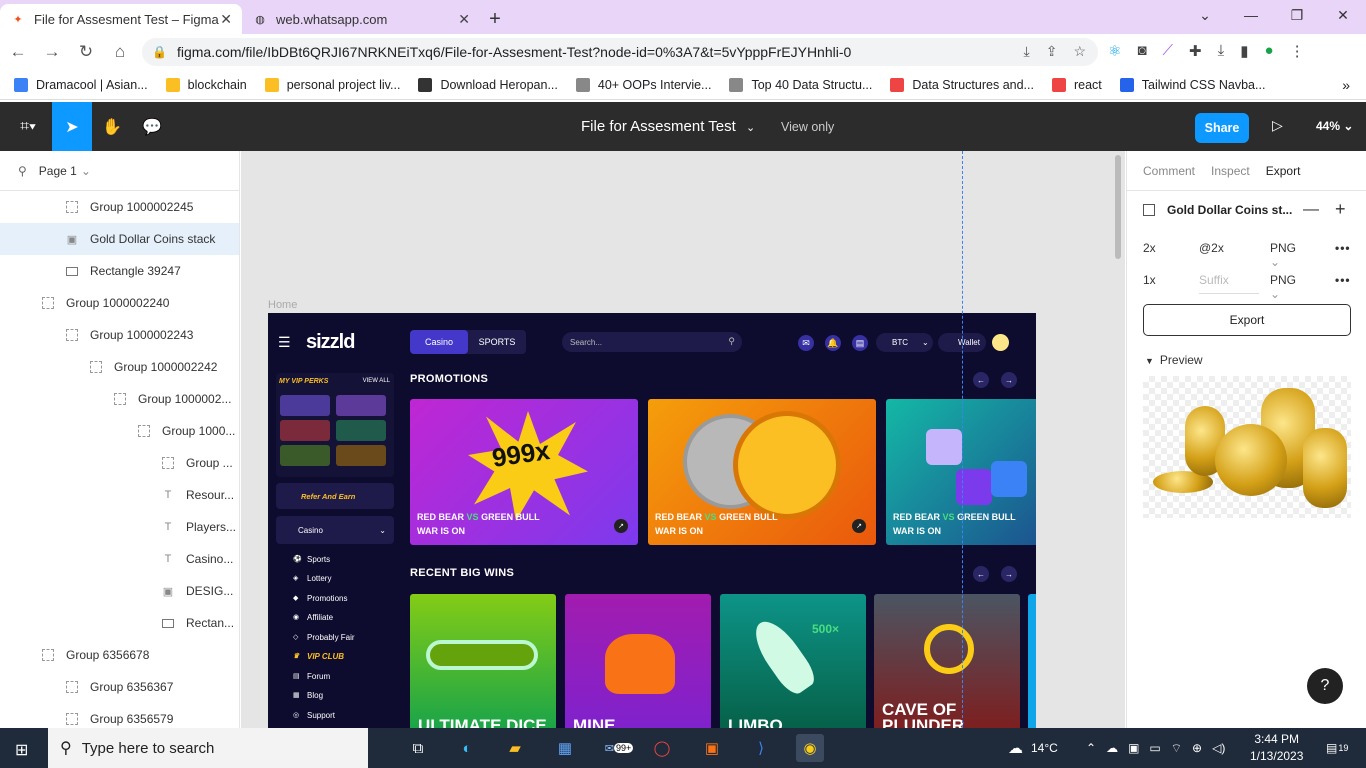 This screenshot has height=768, width=1366. What do you see at coordinates (1334, 126) in the screenshot?
I see `zoom-level: 44% ⌄` at bounding box center [1334, 126].